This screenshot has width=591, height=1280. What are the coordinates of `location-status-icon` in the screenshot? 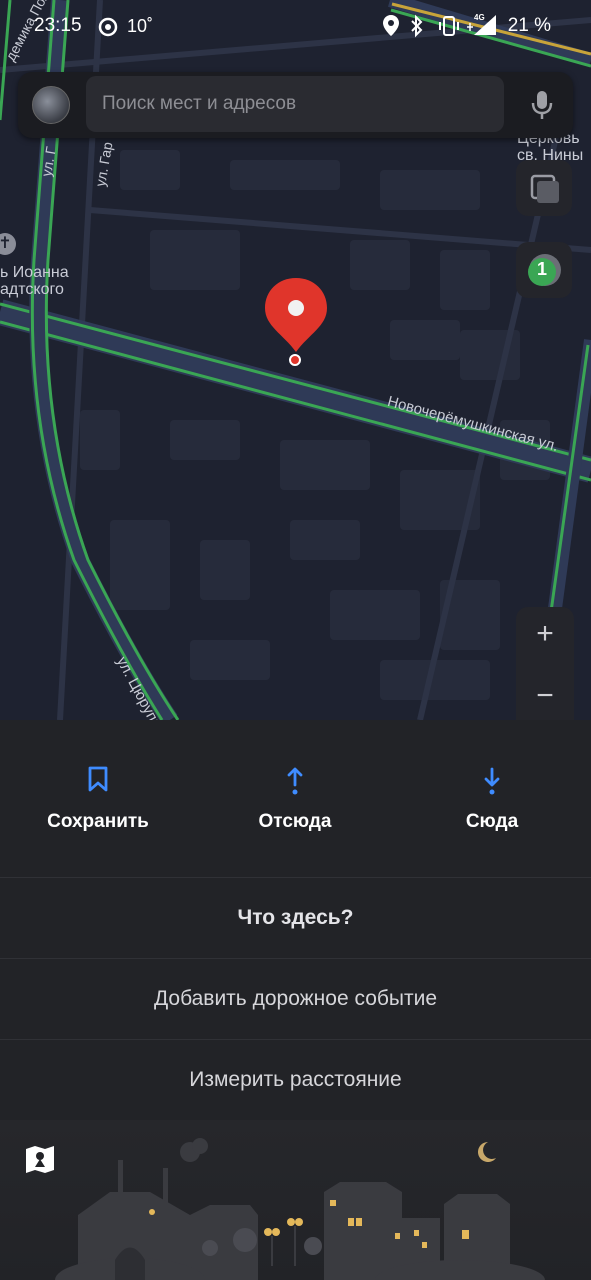 It's located at (391, 25).